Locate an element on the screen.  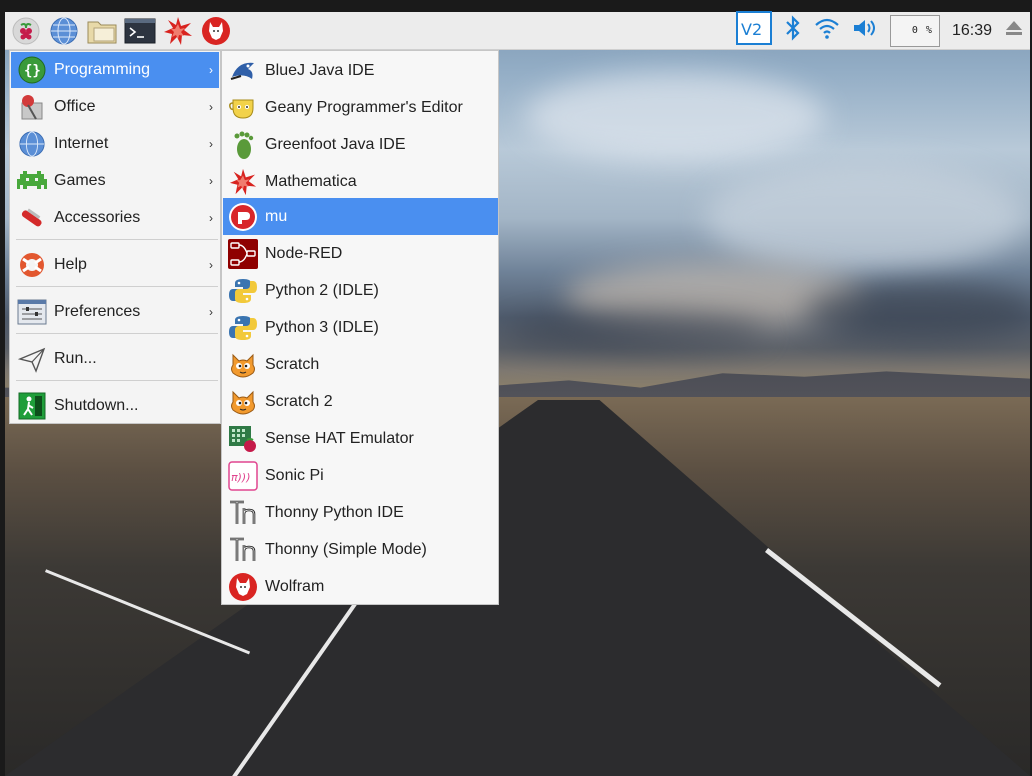
greenfoot-icon is located at coordinates (243, 145).